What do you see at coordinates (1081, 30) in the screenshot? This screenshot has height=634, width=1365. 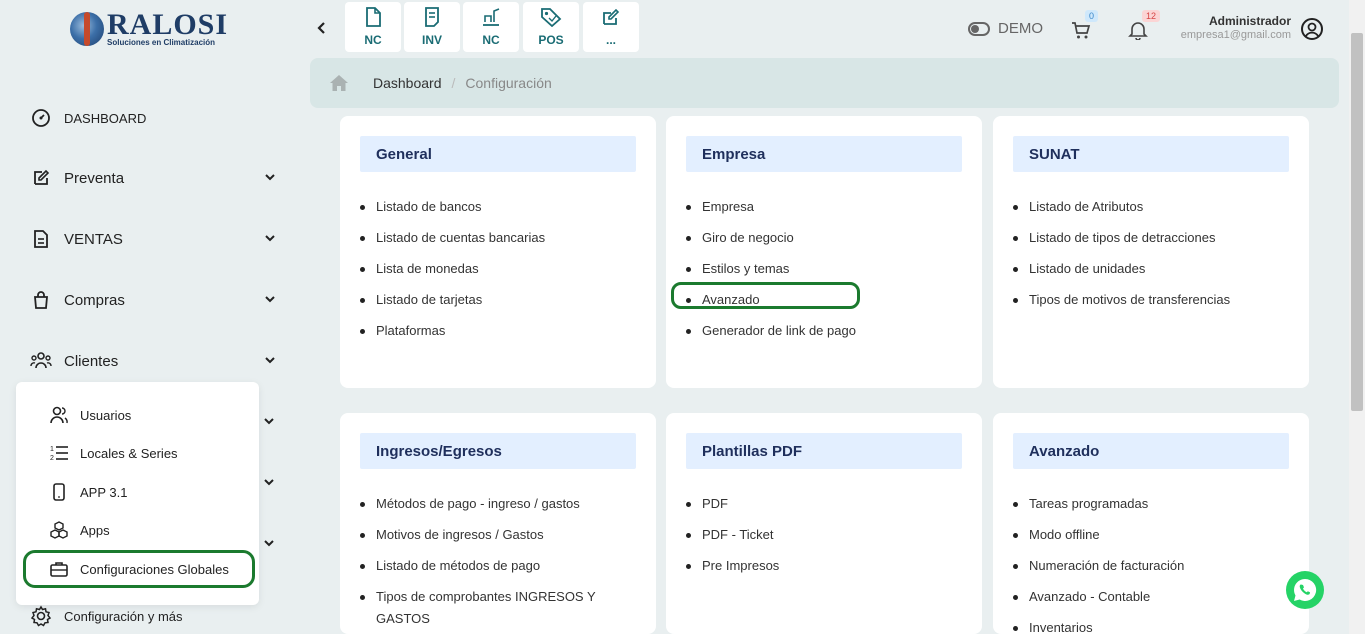 I see `cart-icon` at bounding box center [1081, 30].